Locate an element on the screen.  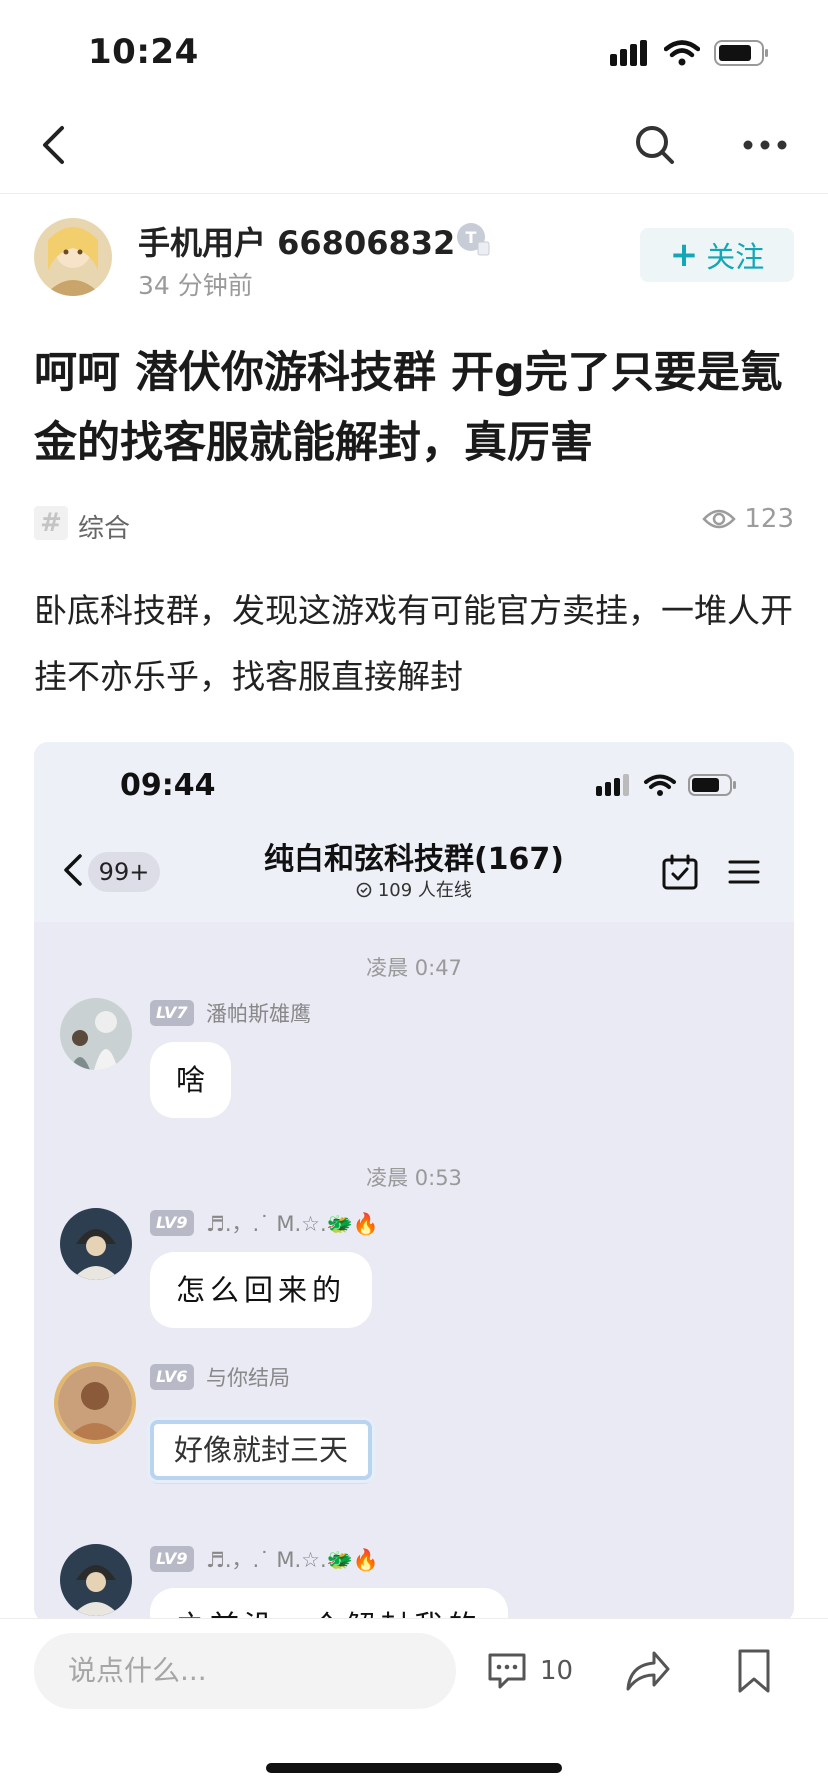
home-indicator is located at coordinates (414, 1768).